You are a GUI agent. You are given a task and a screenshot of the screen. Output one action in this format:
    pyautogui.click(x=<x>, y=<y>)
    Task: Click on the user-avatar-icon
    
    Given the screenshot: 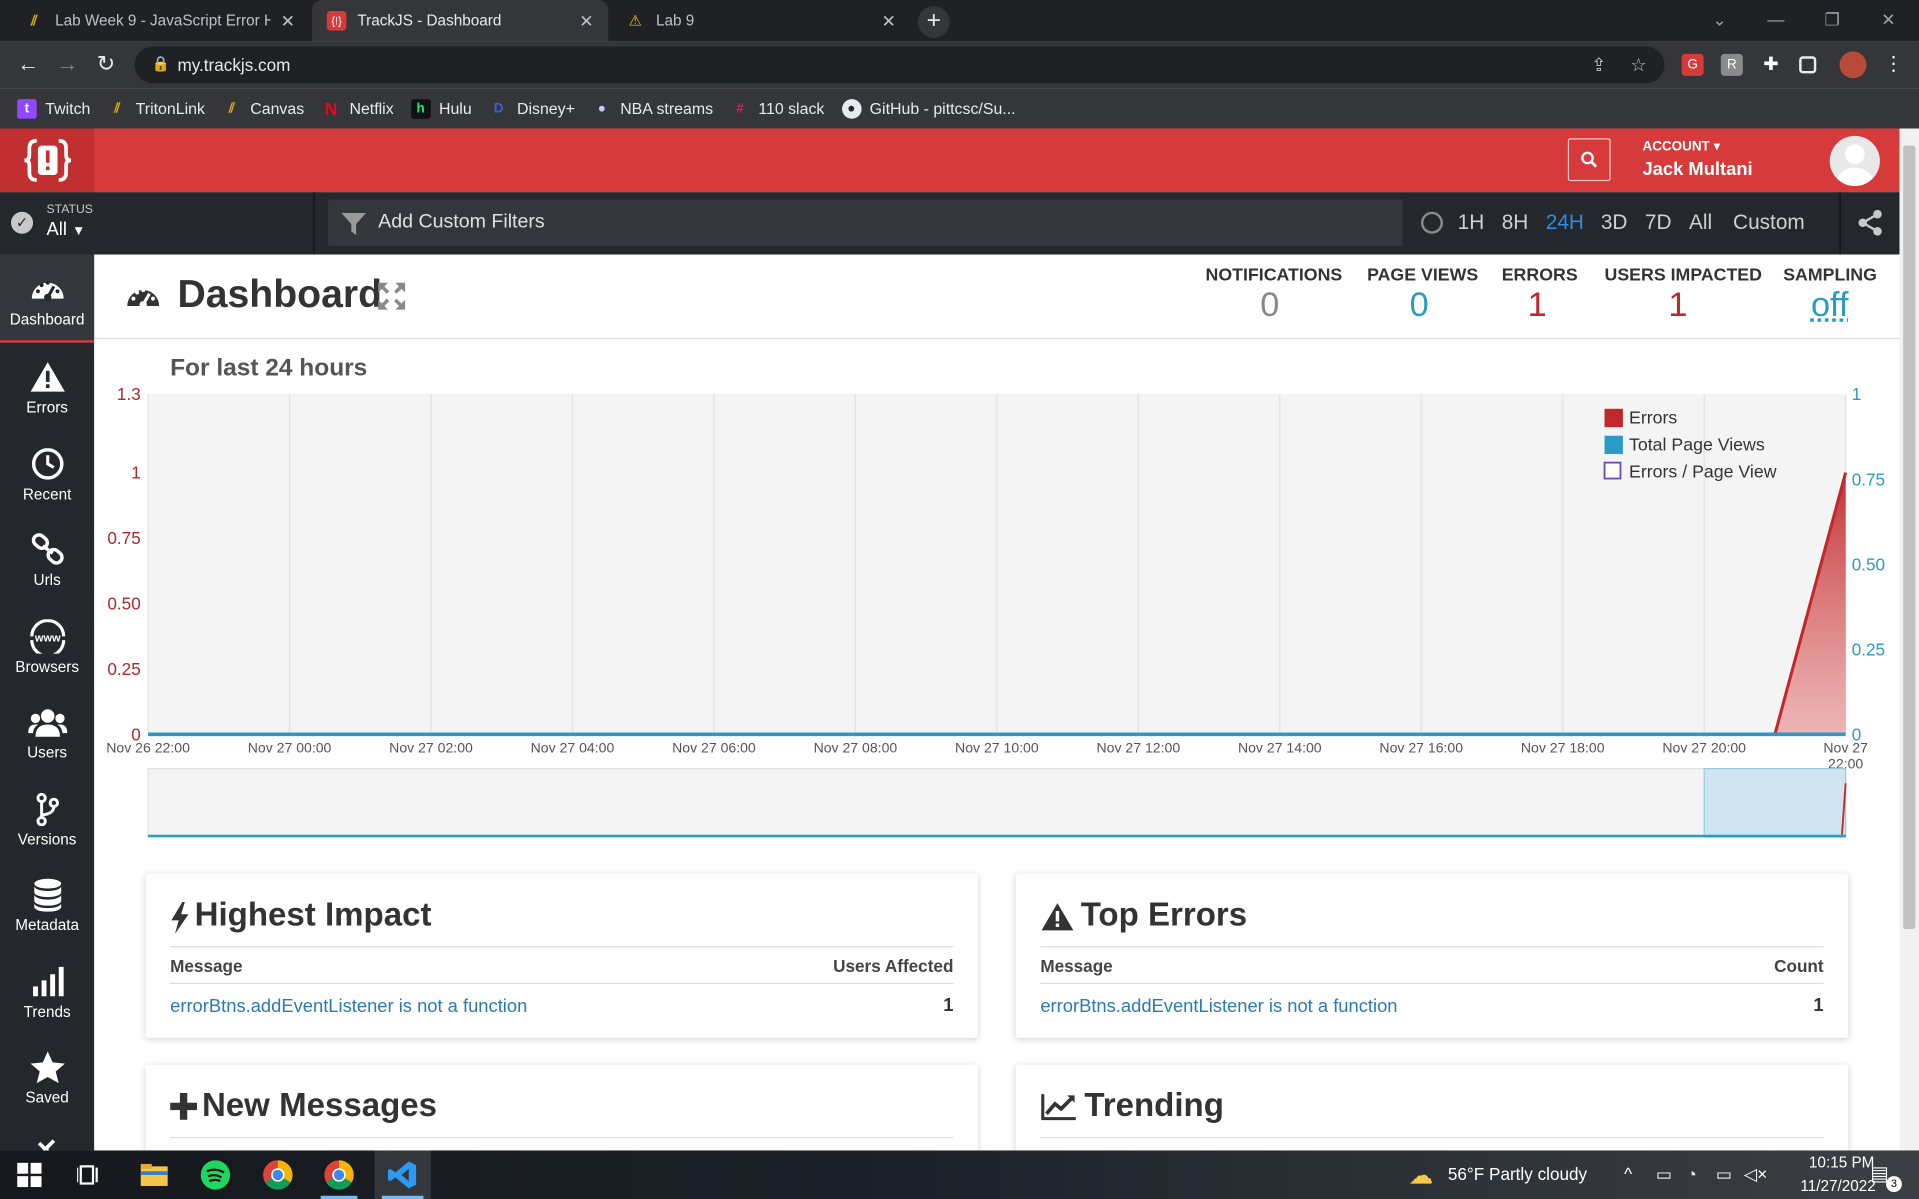 What is the action you would take?
    pyautogui.click(x=1855, y=165)
    